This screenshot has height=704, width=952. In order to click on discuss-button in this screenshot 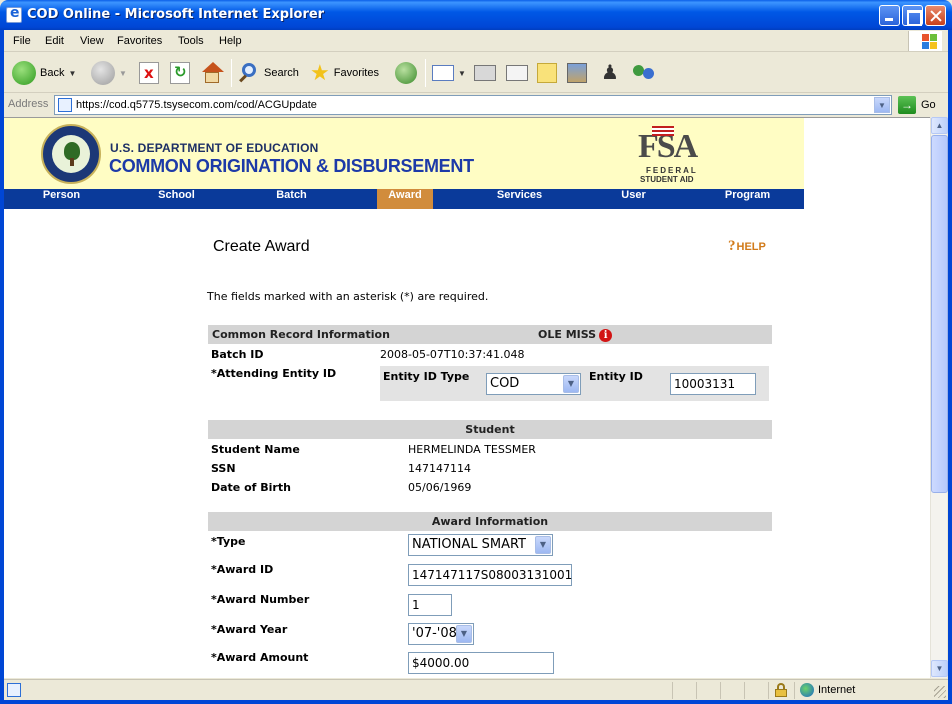, I will do `click(547, 73)`.